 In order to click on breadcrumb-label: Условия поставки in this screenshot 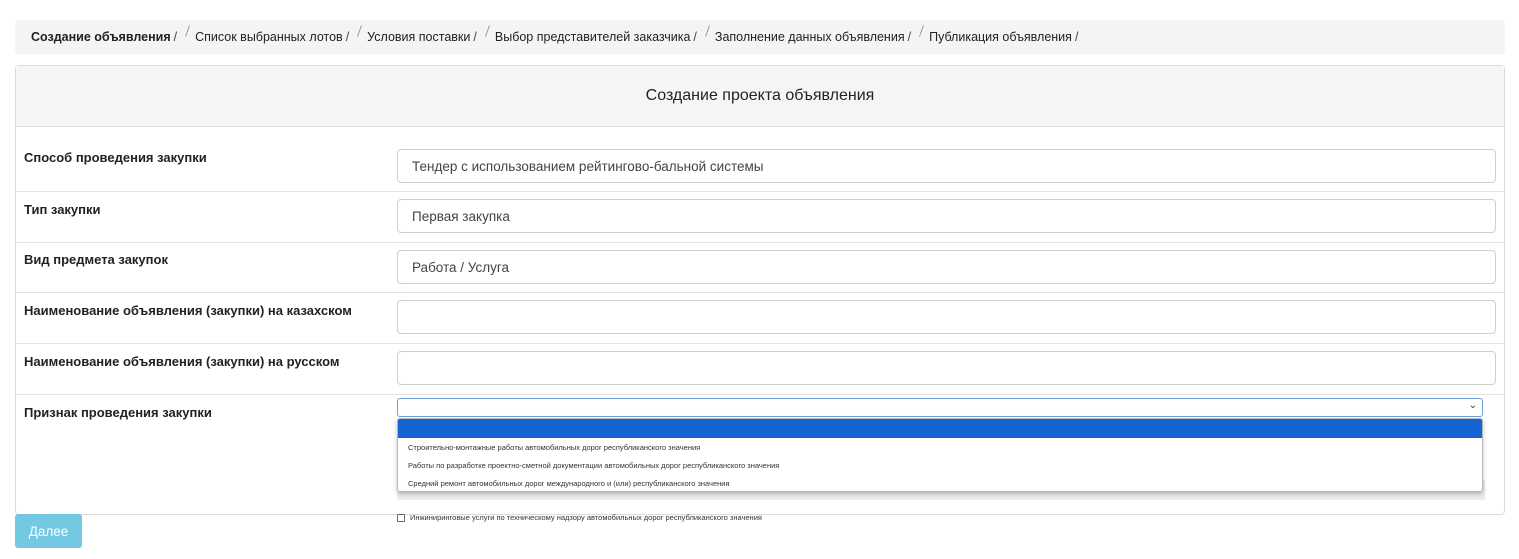, I will do `click(419, 37)`.